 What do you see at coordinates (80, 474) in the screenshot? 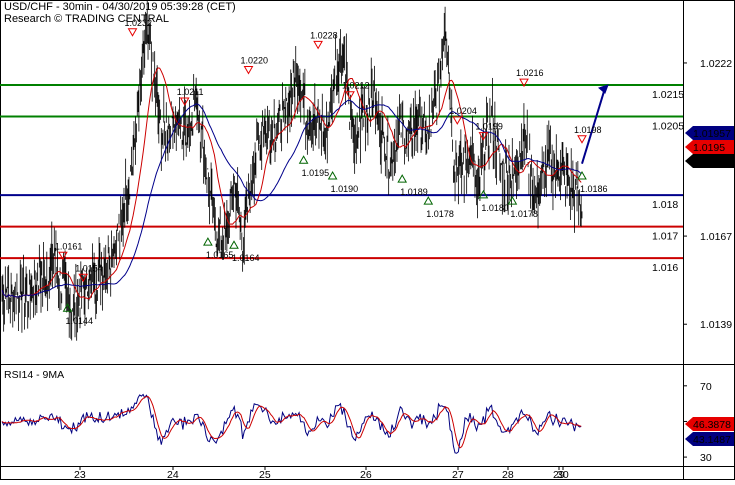
I see `x-tick-label: 23` at bounding box center [80, 474].